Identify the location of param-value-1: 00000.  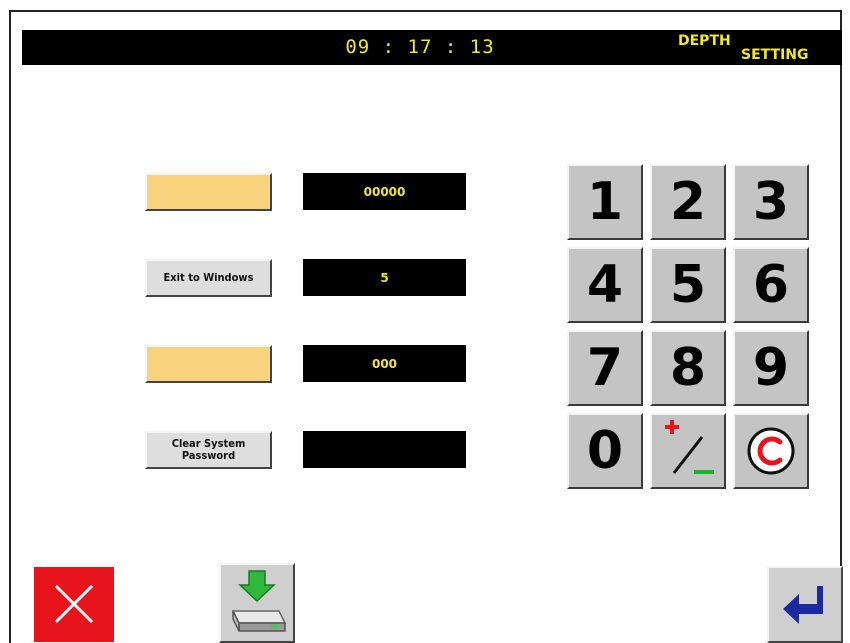
(384, 191).